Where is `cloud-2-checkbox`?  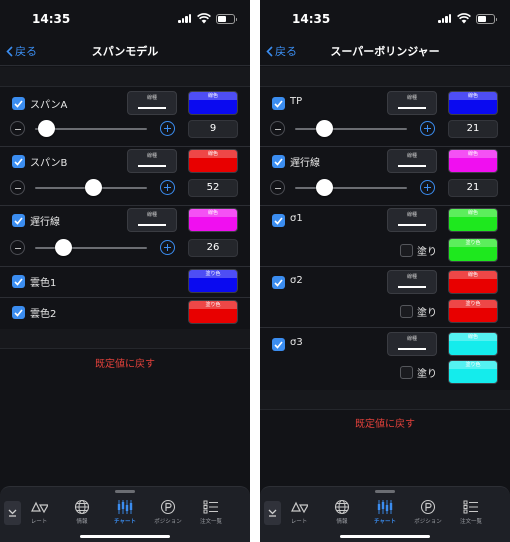
cloud-2-checkbox is located at coordinates (18, 312).